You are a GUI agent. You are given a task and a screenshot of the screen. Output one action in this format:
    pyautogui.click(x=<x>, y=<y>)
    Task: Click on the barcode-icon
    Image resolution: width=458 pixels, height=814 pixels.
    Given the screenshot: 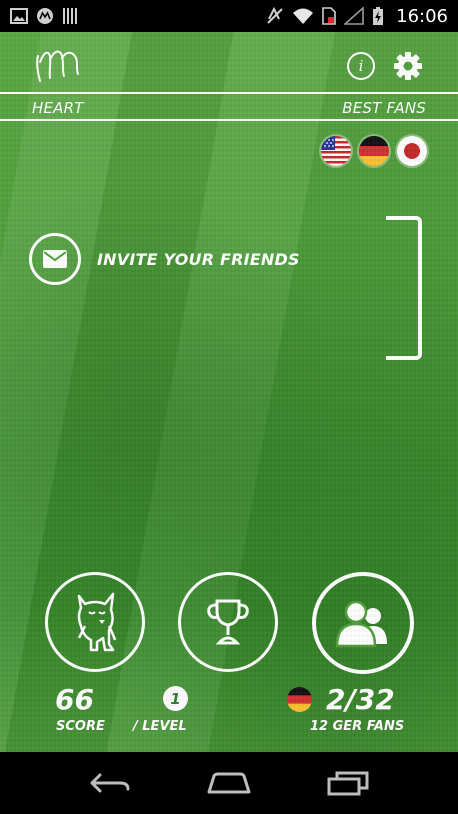 What is the action you would take?
    pyautogui.click(x=70, y=16)
    